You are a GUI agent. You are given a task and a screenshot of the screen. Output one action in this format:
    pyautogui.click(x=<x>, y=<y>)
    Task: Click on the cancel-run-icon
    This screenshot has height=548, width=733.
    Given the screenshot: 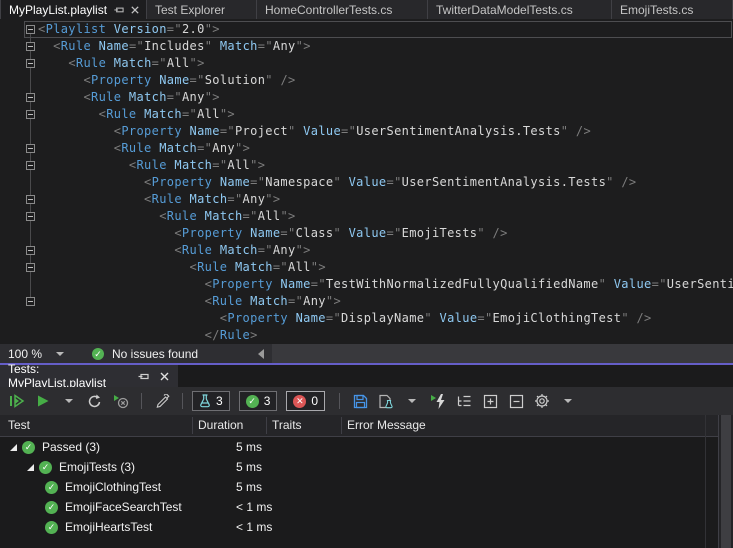 What is the action you would take?
    pyautogui.click(x=121, y=401)
    